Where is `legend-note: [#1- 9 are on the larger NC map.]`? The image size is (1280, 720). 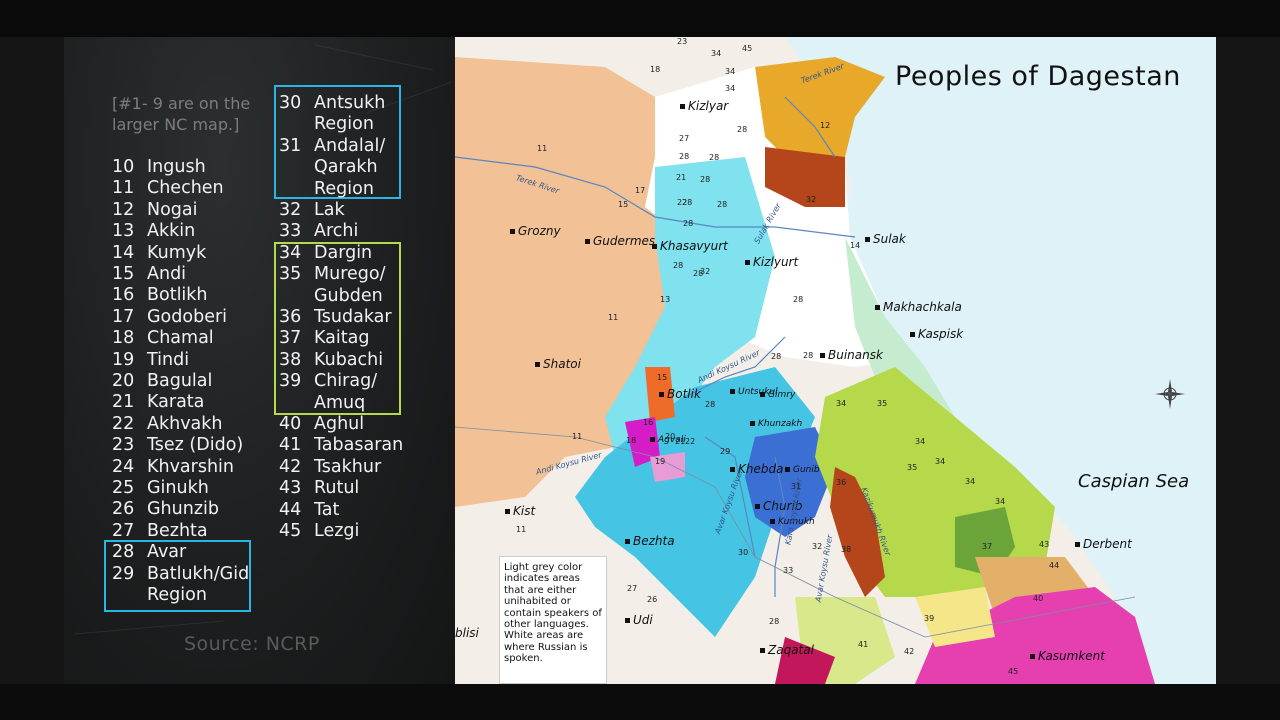 legend-note: [#1- 9 are on the larger NC map.] is located at coordinates (181, 114).